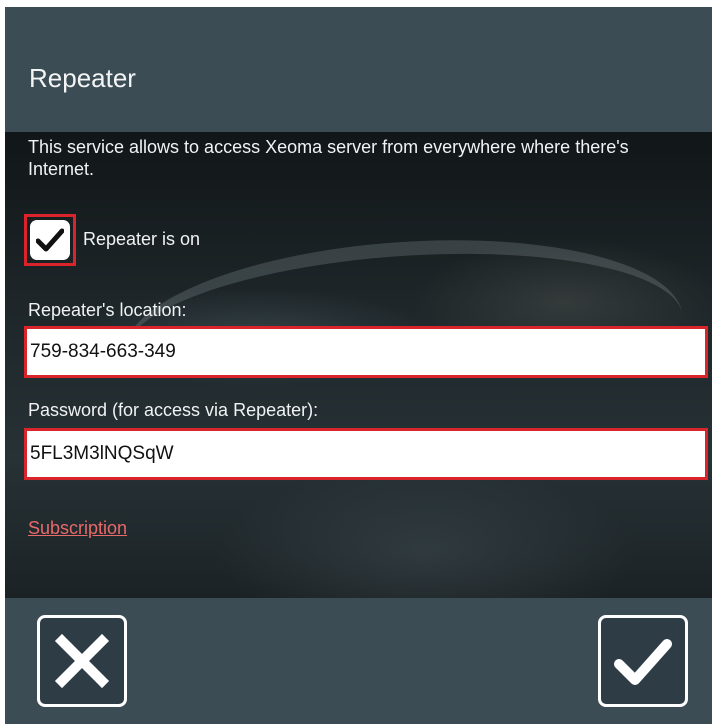 The image size is (716, 724). Describe the element at coordinates (142, 239) in the screenshot. I see `repeater-on-label: Repeater is on` at that location.